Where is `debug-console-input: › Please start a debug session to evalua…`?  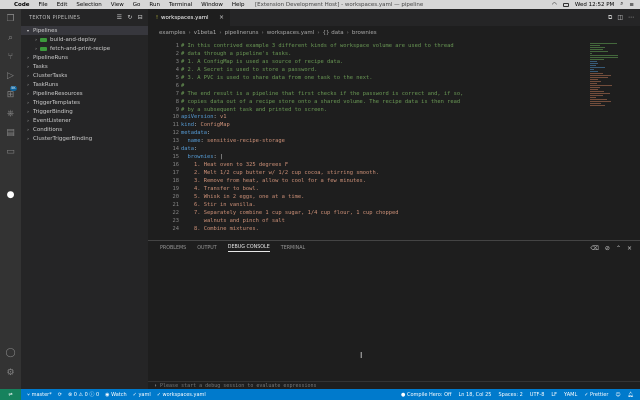
debug-console-input: › Please start a debug session to evalua… is located at coordinates (394, 385).